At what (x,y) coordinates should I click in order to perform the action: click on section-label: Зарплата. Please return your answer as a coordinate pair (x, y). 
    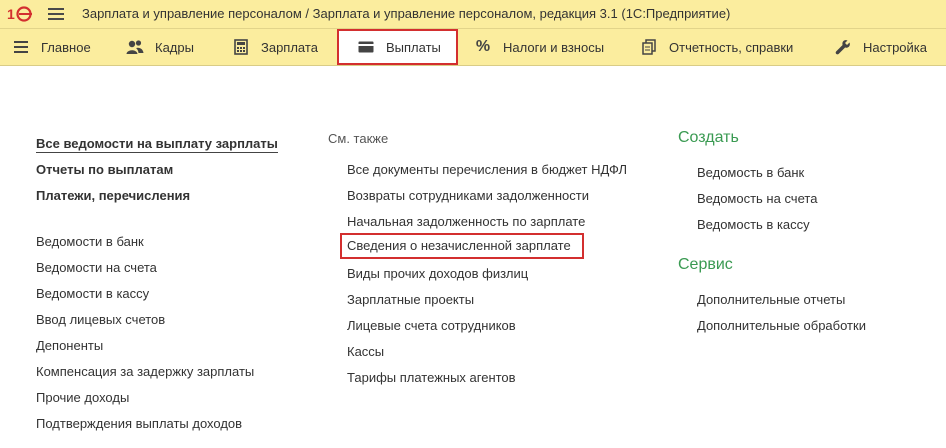
    Looking at the image, I should click on (289, 47).